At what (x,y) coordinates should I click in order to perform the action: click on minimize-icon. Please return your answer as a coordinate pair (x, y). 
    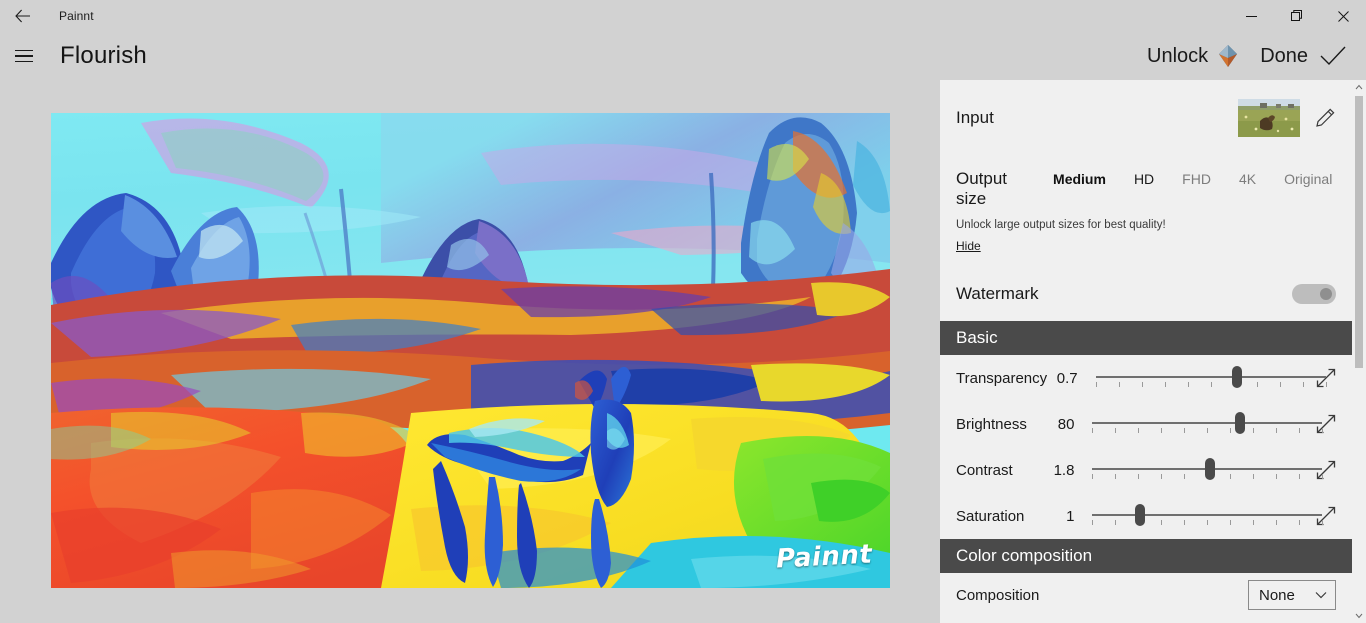
    Looking at the image, I should click on (1251, 16).